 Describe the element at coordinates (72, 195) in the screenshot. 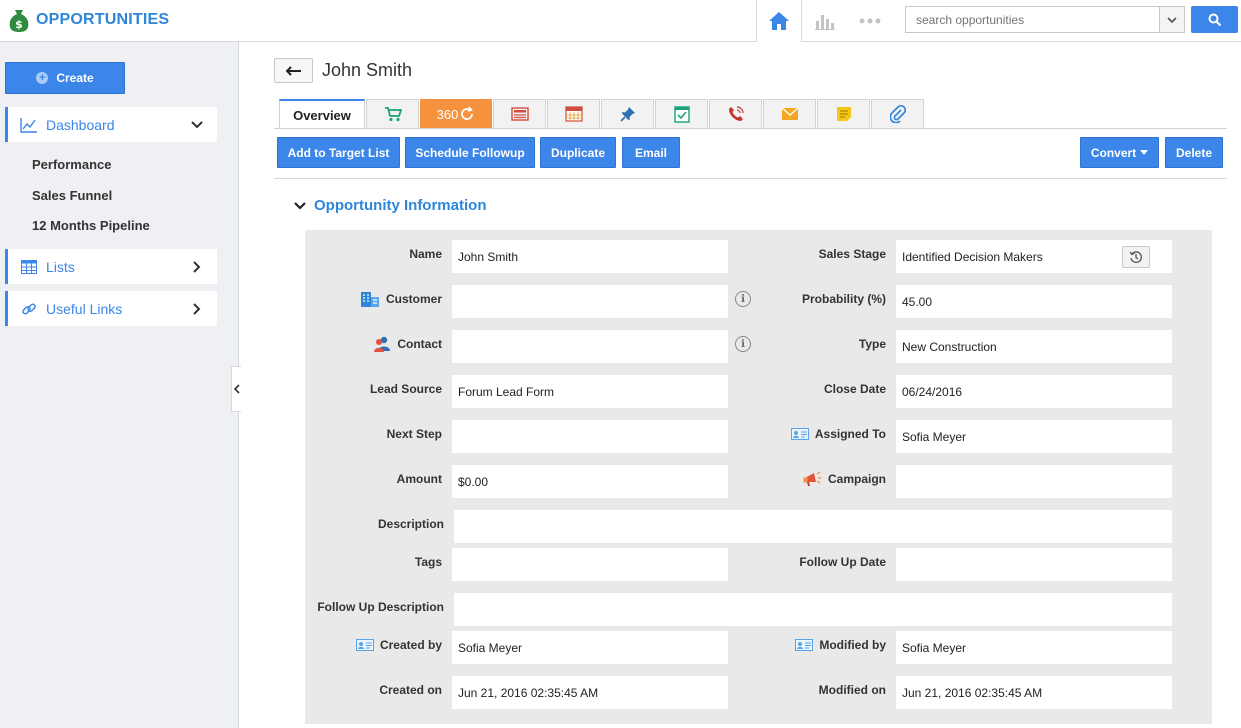

I see `sidebar-subitem-sales-funnel: Sales Funnel` at that location.